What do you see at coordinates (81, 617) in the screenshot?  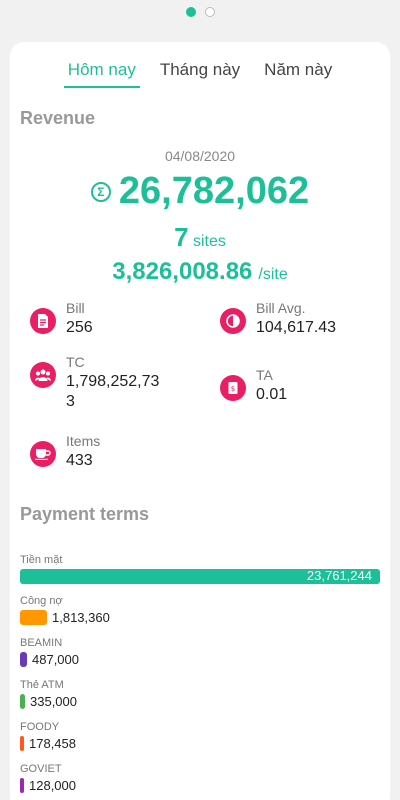 I see `payment-value: 1,813,360` at bounding box center [81, 617].